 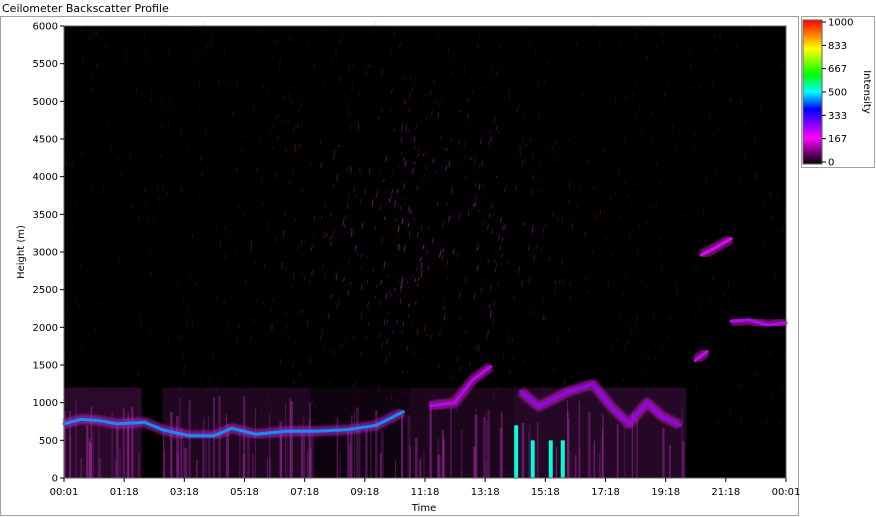 What do you see at coordinates (837, 46) in the screenshot?
I see `colorbar-tick-label: 833` at bounding box center [837, 46].